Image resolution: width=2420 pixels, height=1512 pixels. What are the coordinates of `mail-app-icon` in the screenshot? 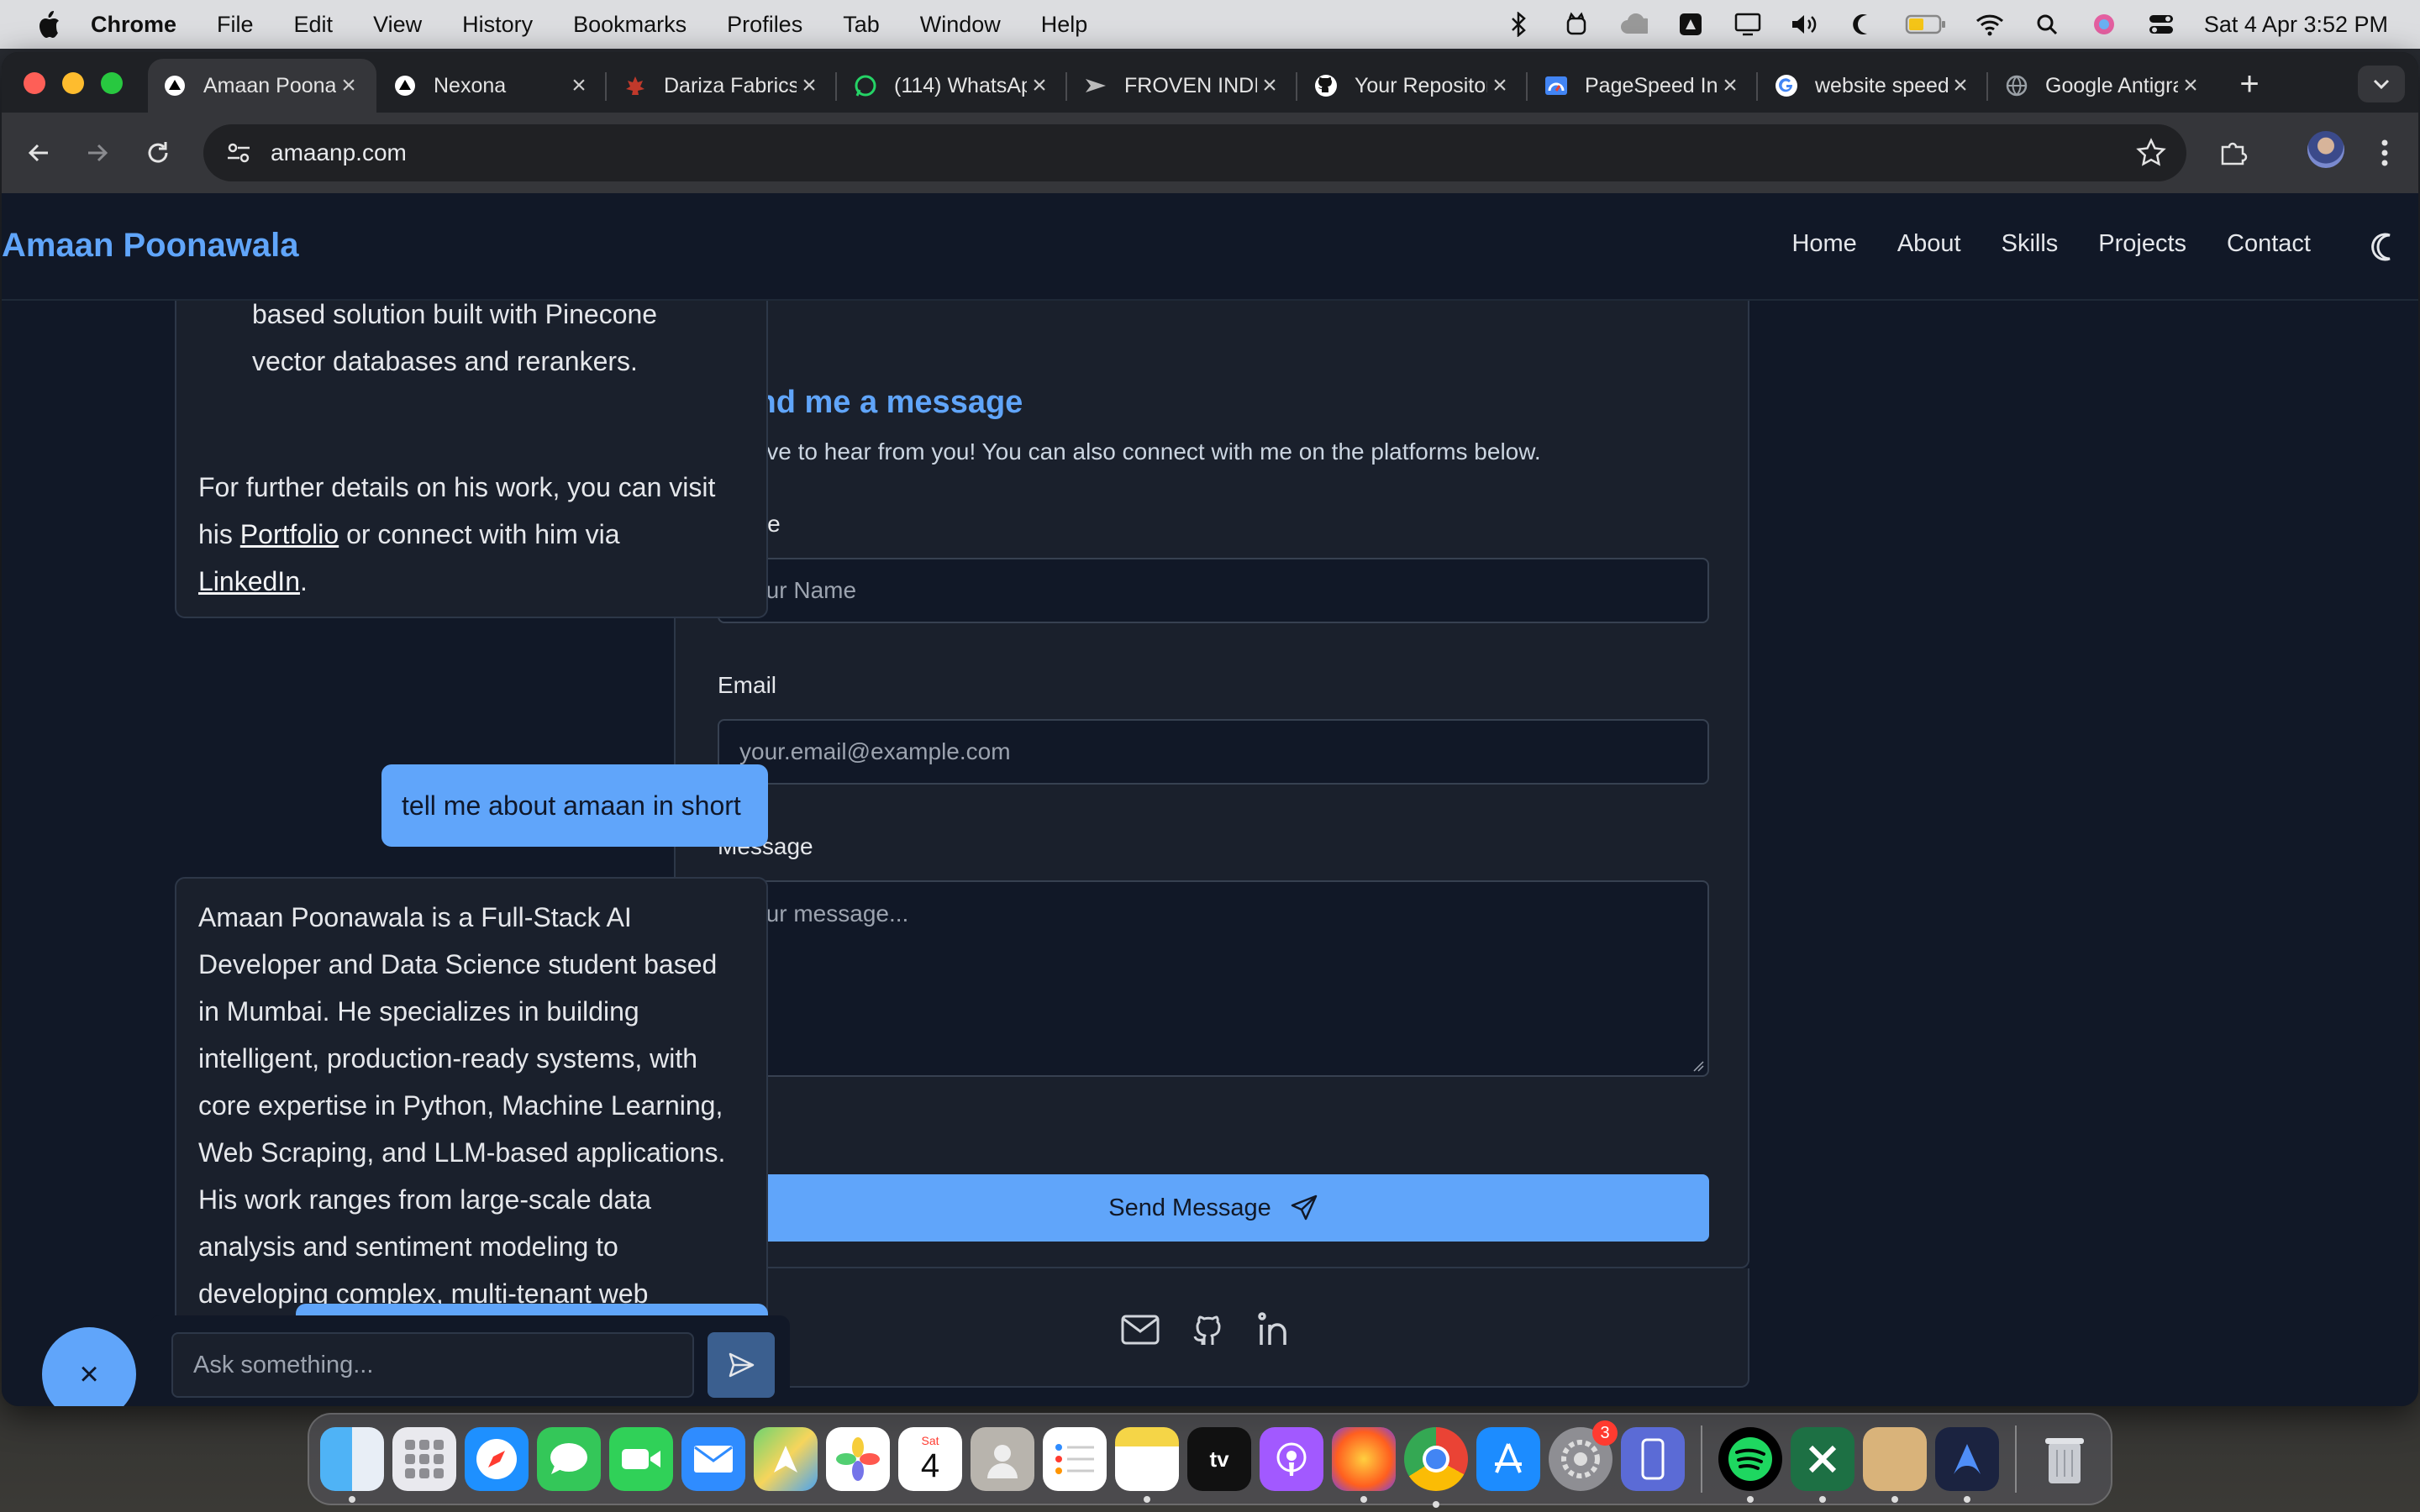 It's located at (713, 1459).